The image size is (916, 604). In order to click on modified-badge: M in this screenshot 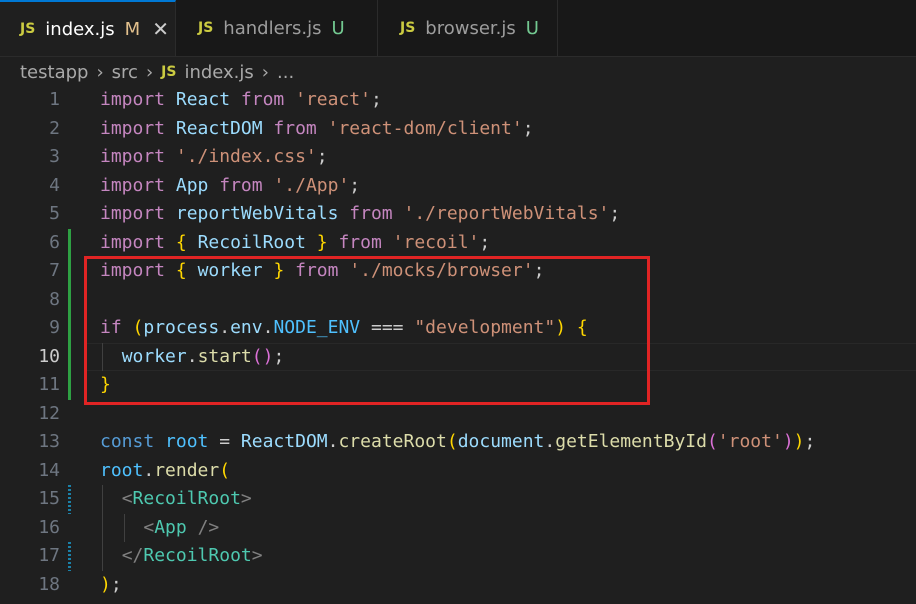, I will do `click(132, 29)`.